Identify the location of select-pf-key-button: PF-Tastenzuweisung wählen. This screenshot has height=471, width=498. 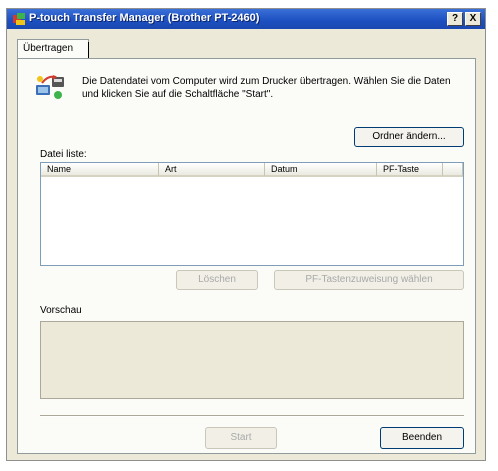
(369, 280).